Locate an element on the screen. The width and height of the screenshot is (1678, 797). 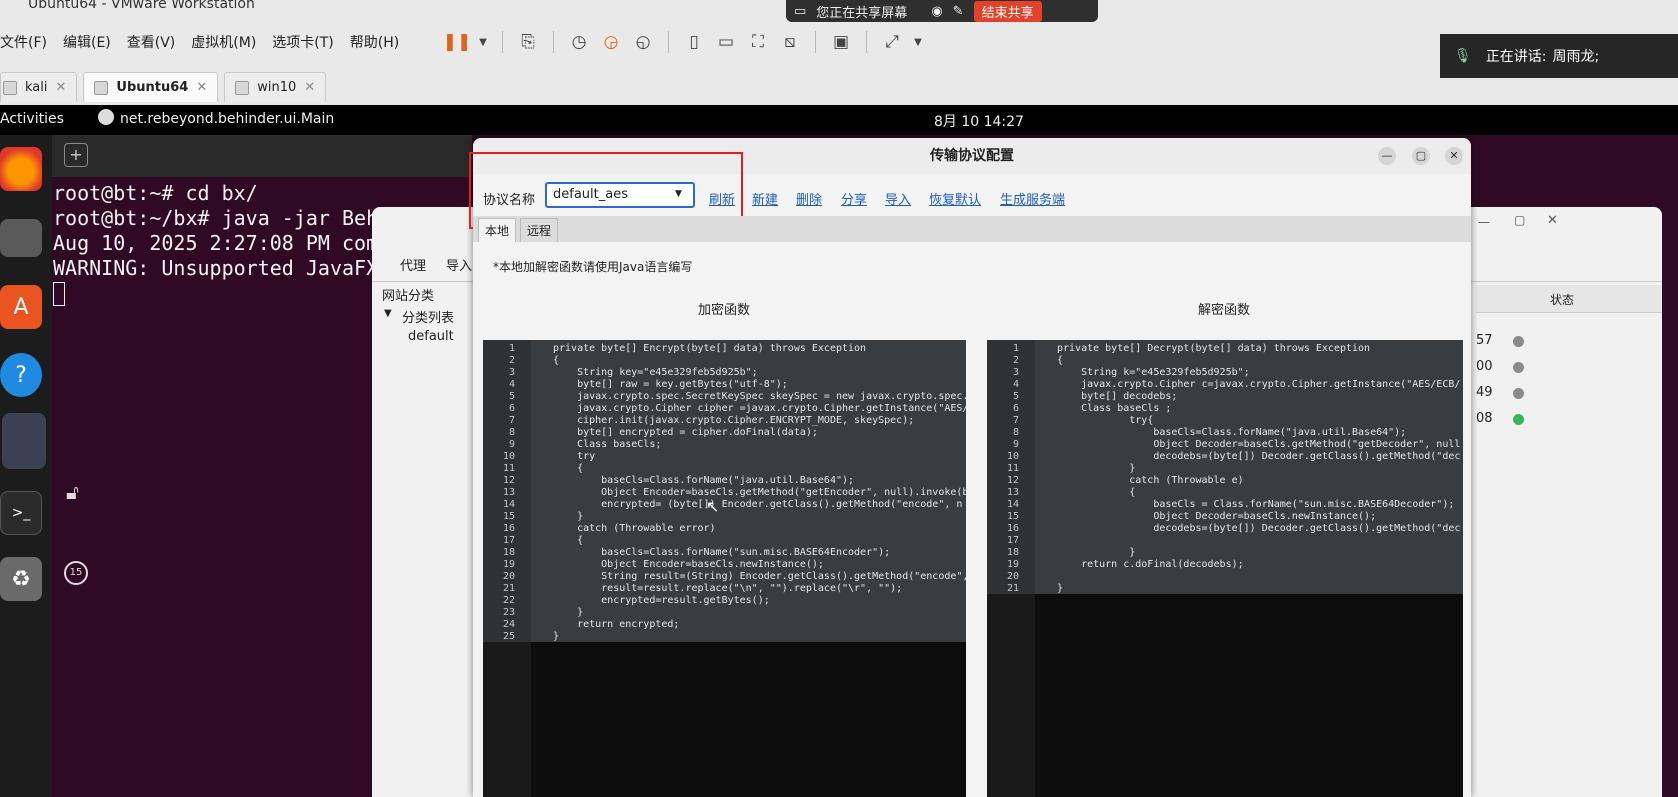
terminal-line: root@bt:~# cd bx/ is located at coordinates (155, 193).